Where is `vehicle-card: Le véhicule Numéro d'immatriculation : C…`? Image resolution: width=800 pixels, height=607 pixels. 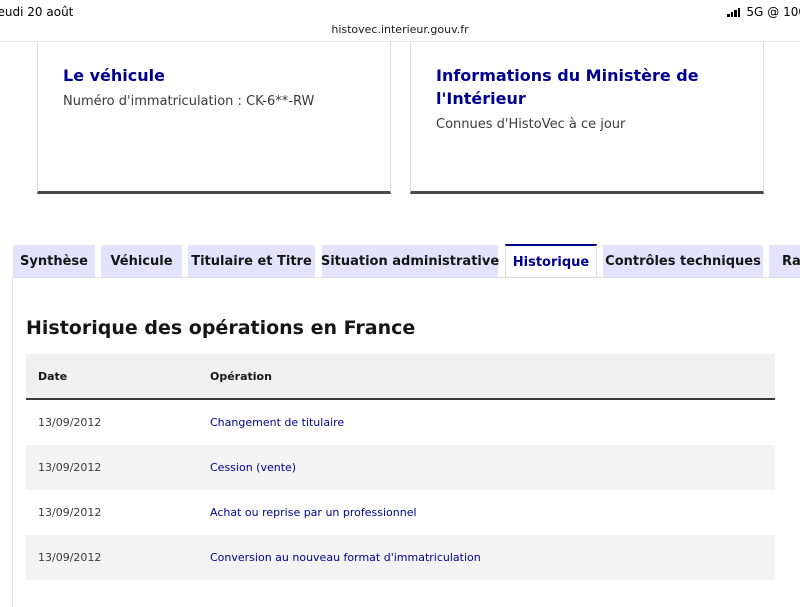
vehicle-card: Le véhicule Numéro d'immatriculation : C… is located at coordinates (214, 118).